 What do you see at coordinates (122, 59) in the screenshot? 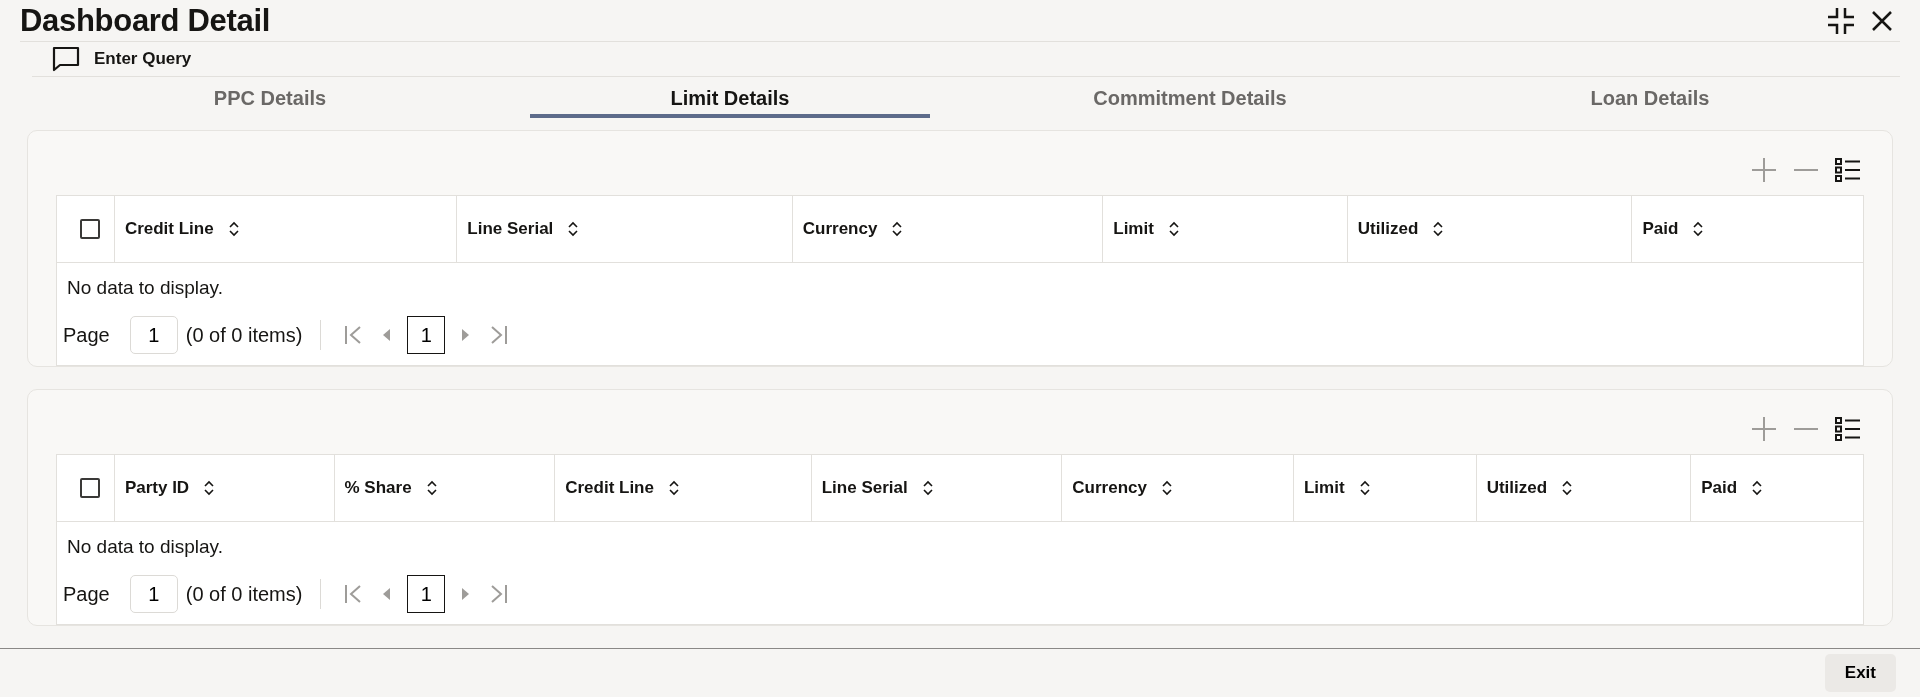
I see `enter-query-button: Enter Query` at bounding box center [122, 59].